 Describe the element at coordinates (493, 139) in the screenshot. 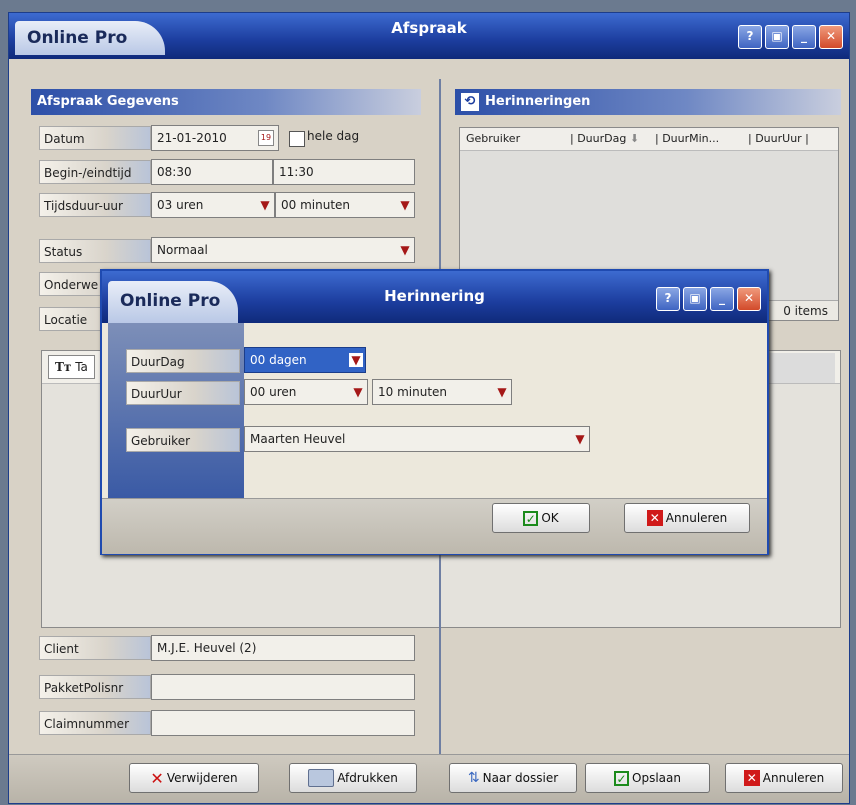

I see `column-header-gebruiker: Gebruiker` at that location.